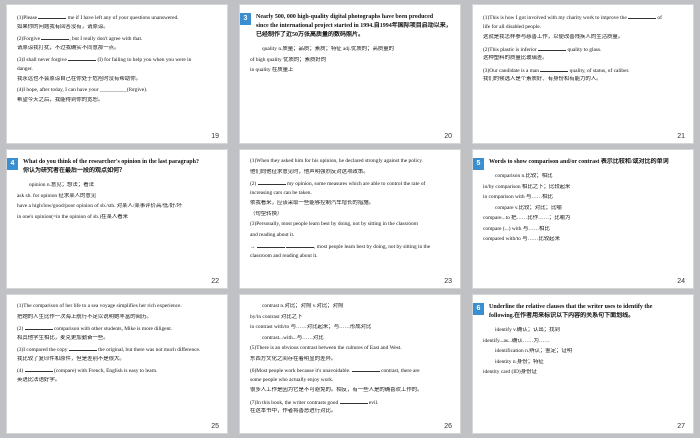 The image size is (700, 438). Describe the element at coordinates (82, 58) in the screenshot. I see `blank-answer: myself` at that location.